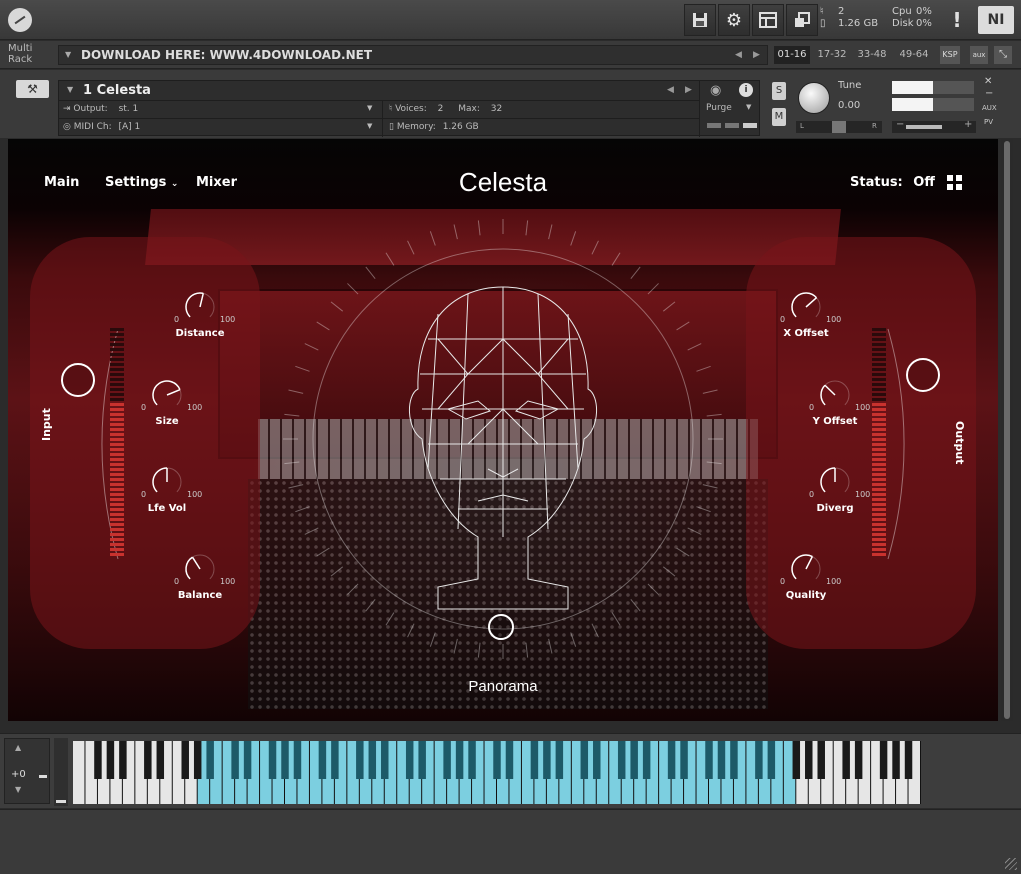 This screenshot has width=1021, height=874. Describe the element at coordinates (501, 627) in the screenshot. I see `panorama-handle` at that location.